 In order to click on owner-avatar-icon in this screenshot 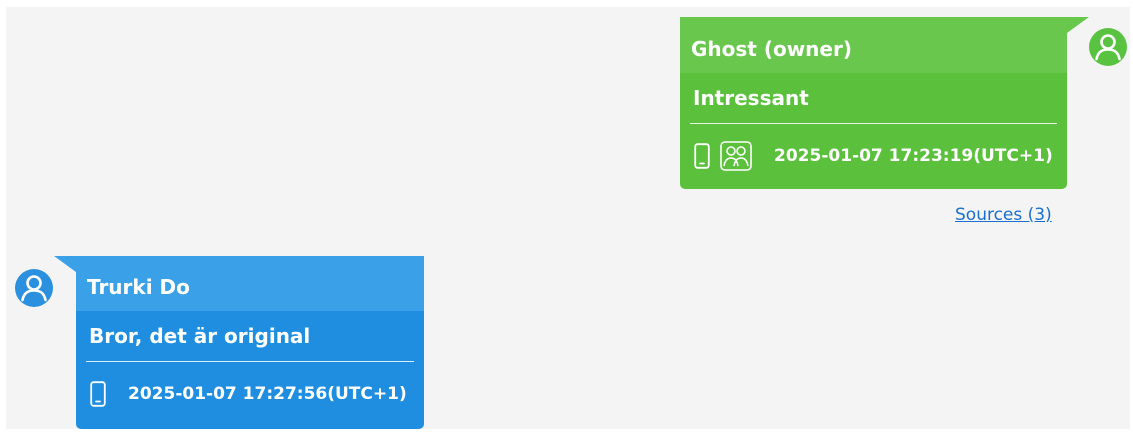, I will do `click(1108, 47)`.